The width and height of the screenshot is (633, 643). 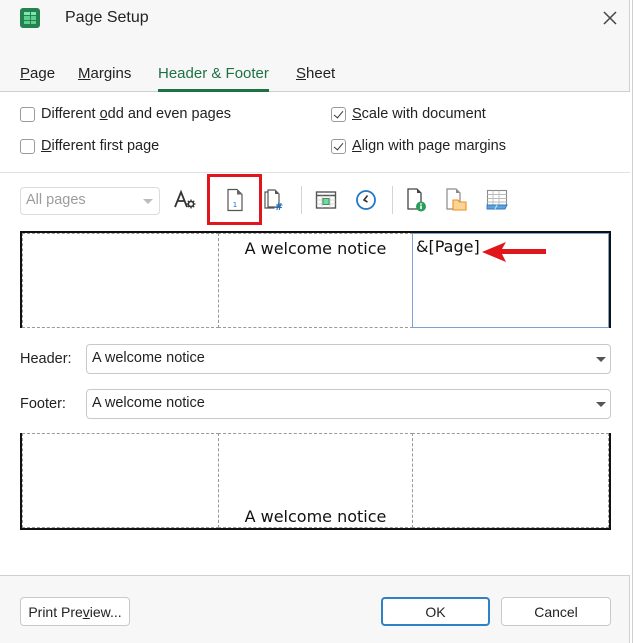 I want to click on divider, so click(x=315, y=172).